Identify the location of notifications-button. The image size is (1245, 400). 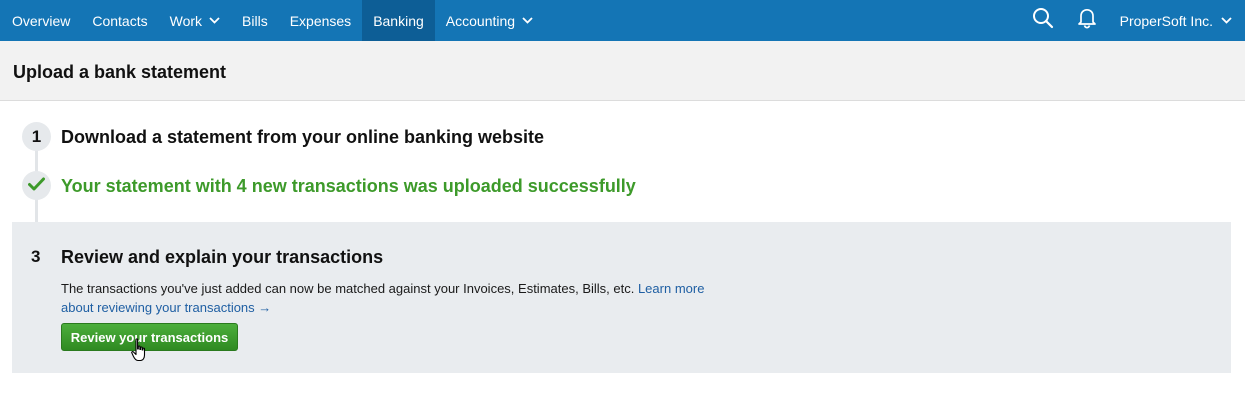
(1087, 20).